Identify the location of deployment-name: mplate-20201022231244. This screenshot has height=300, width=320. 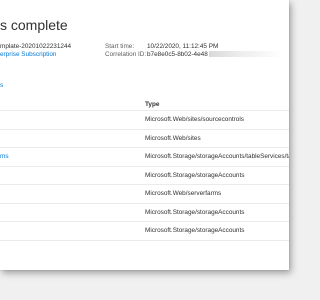
(36, 46).